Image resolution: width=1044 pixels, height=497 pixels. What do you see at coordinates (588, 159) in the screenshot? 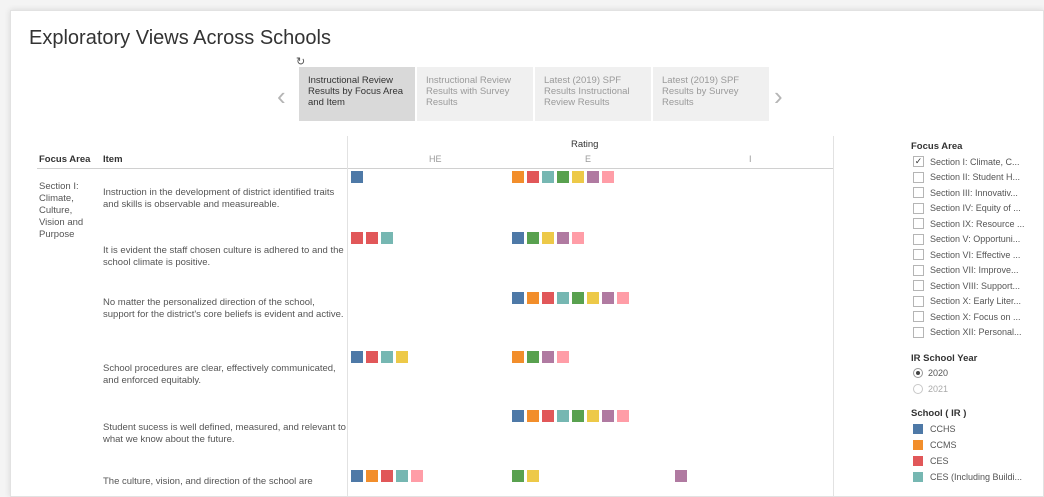
I see `rating-column-e: E` at bounding box center [588, 159].